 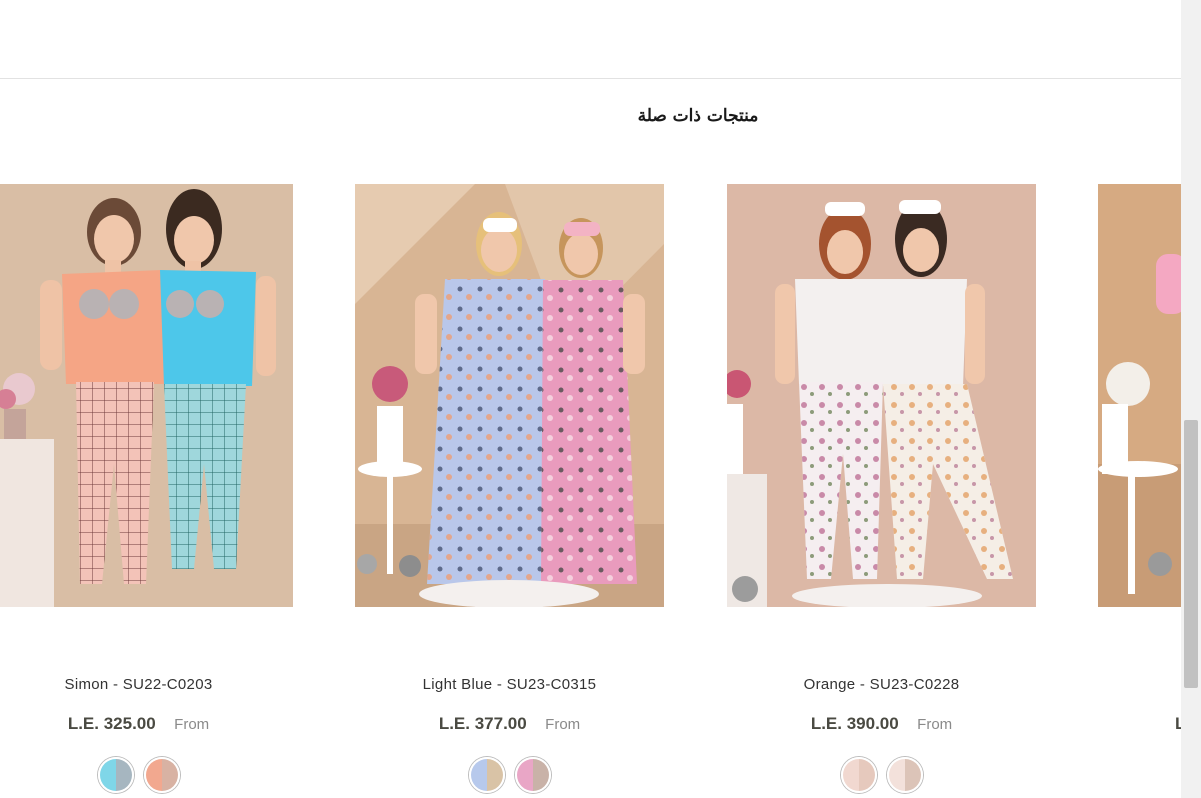 I want to click on product-card: L, so click(x=1139, y=458).